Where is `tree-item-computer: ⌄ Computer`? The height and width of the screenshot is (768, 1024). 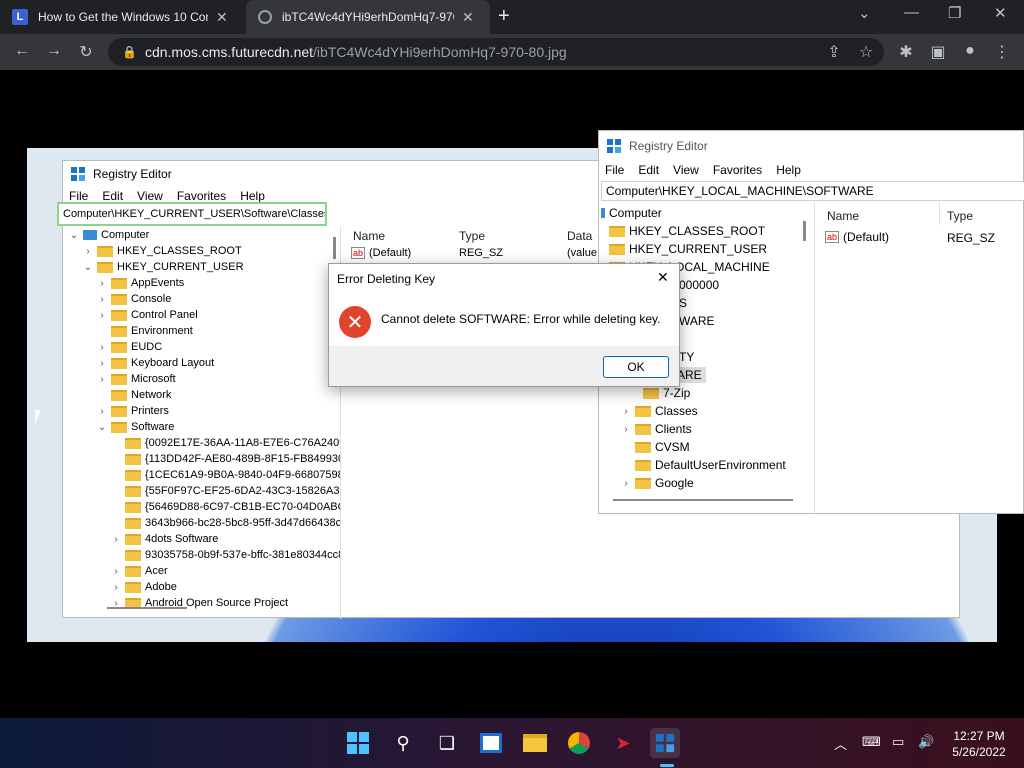
tree-item-computer: ⌄ Computer is located at coordinates (109, 235).